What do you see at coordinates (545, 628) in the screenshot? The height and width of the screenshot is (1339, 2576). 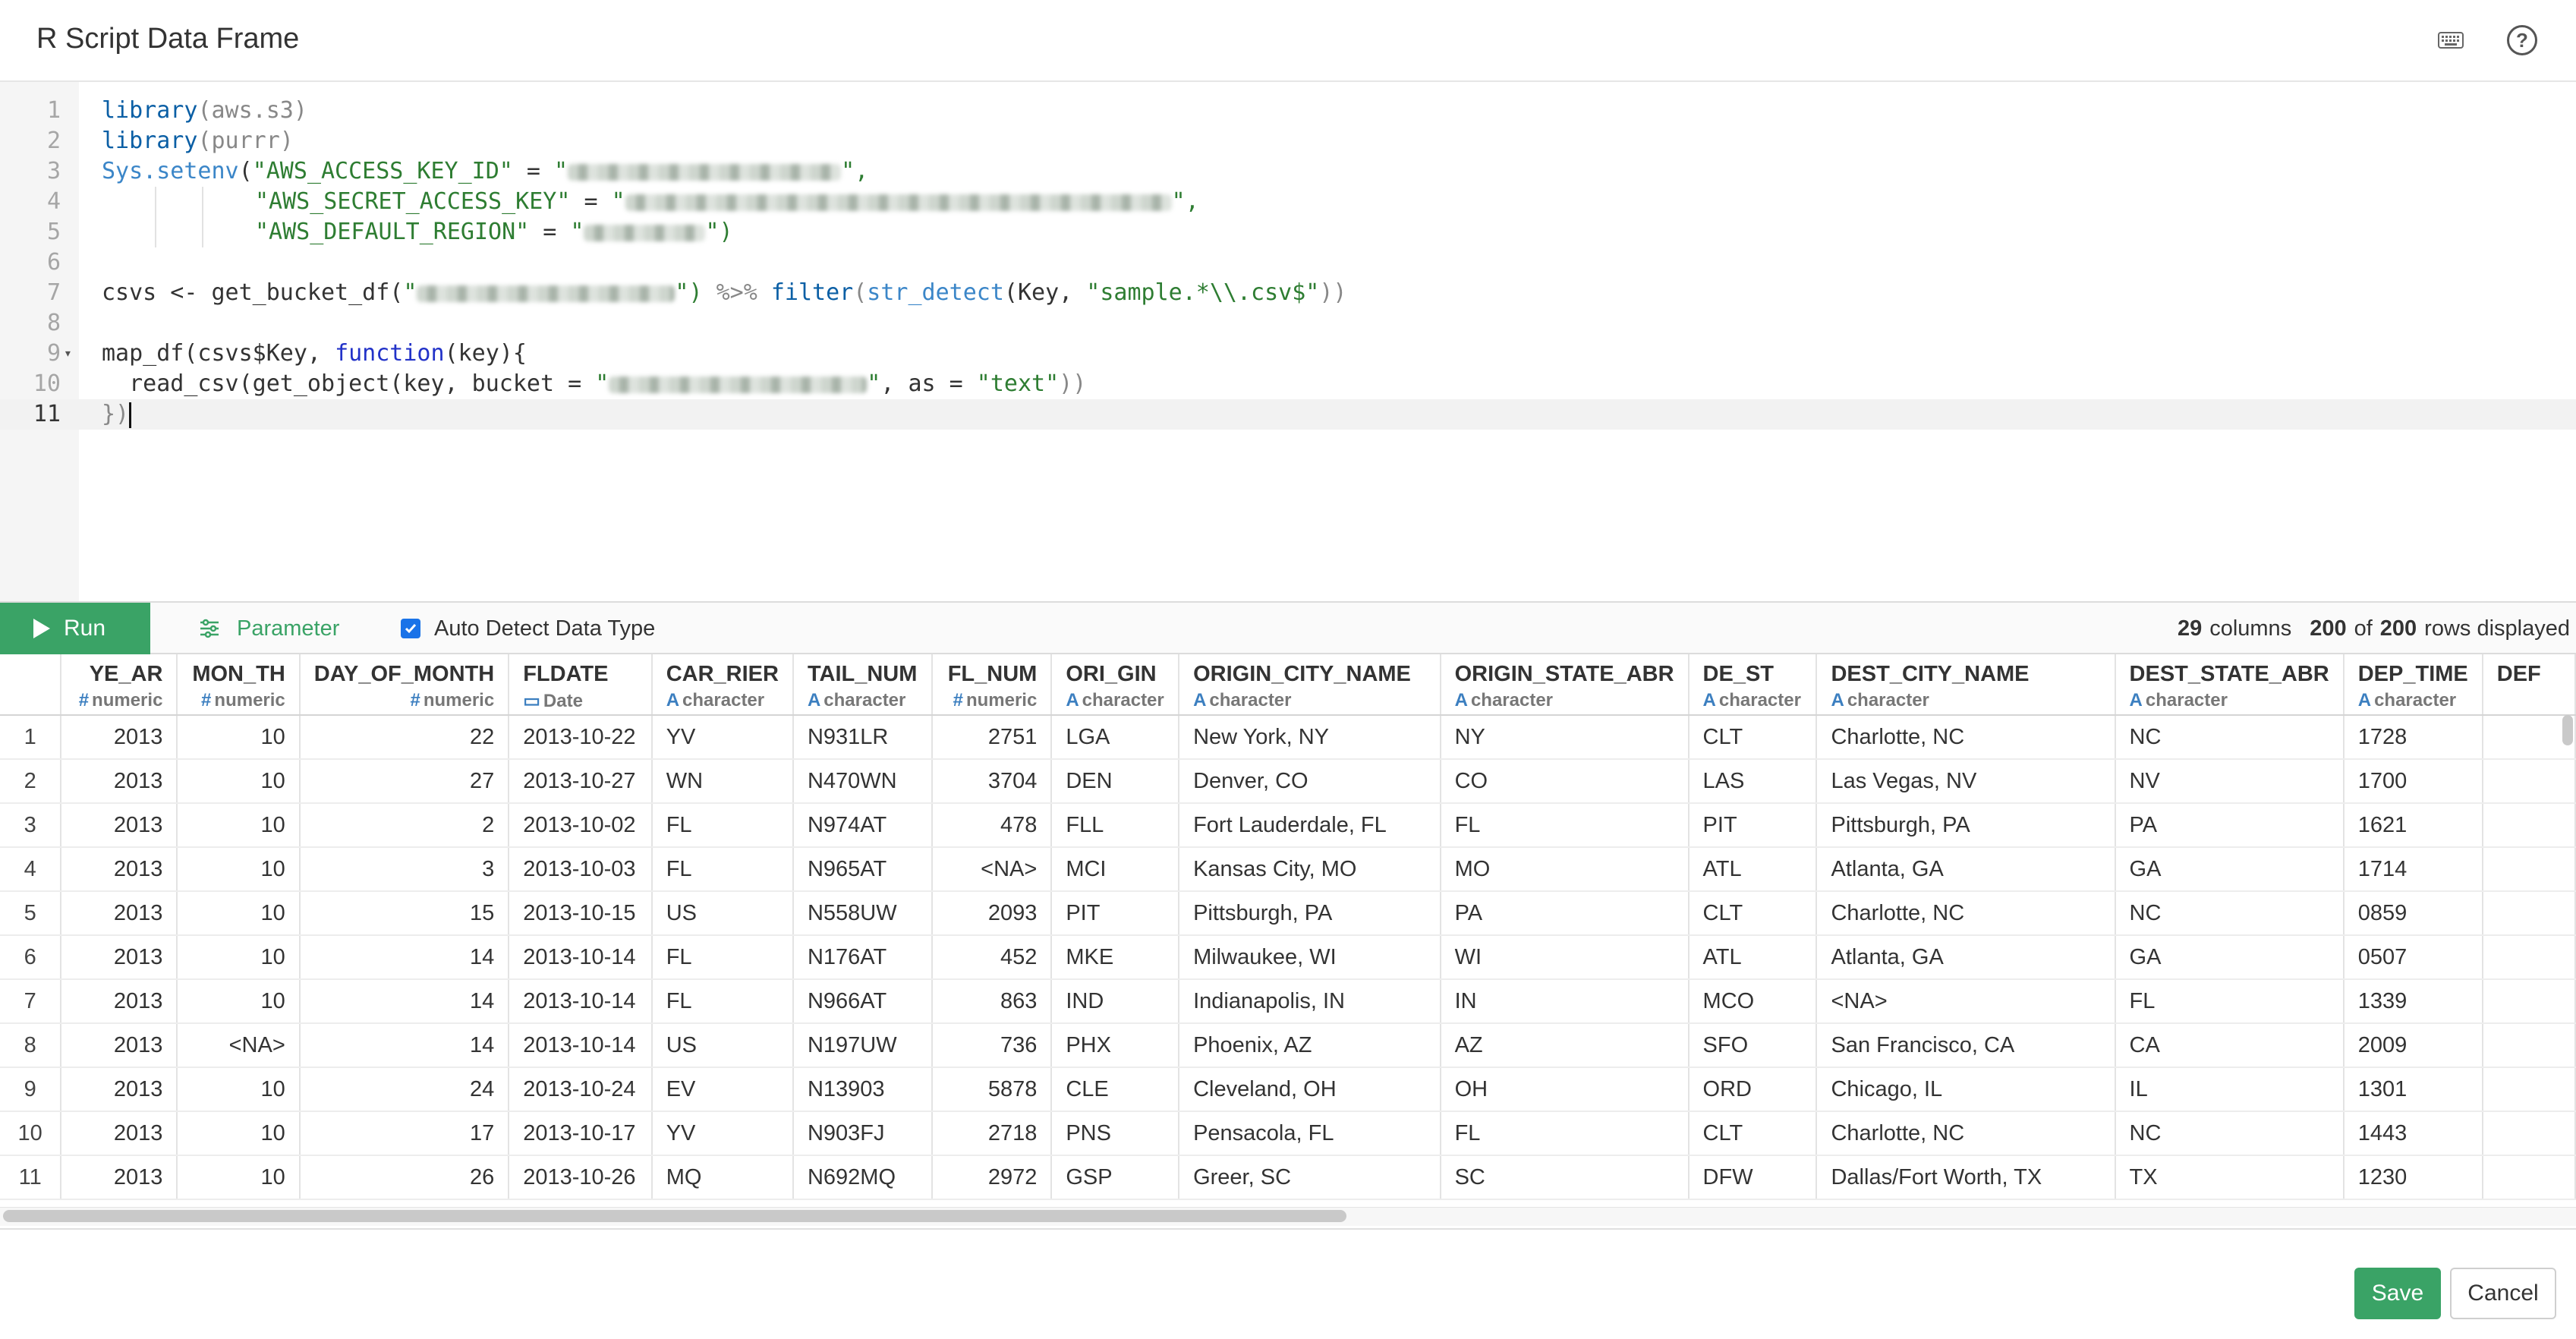 I see `auto-detect-label: Auto Detect Data Type` at bounding box center [545, 628].